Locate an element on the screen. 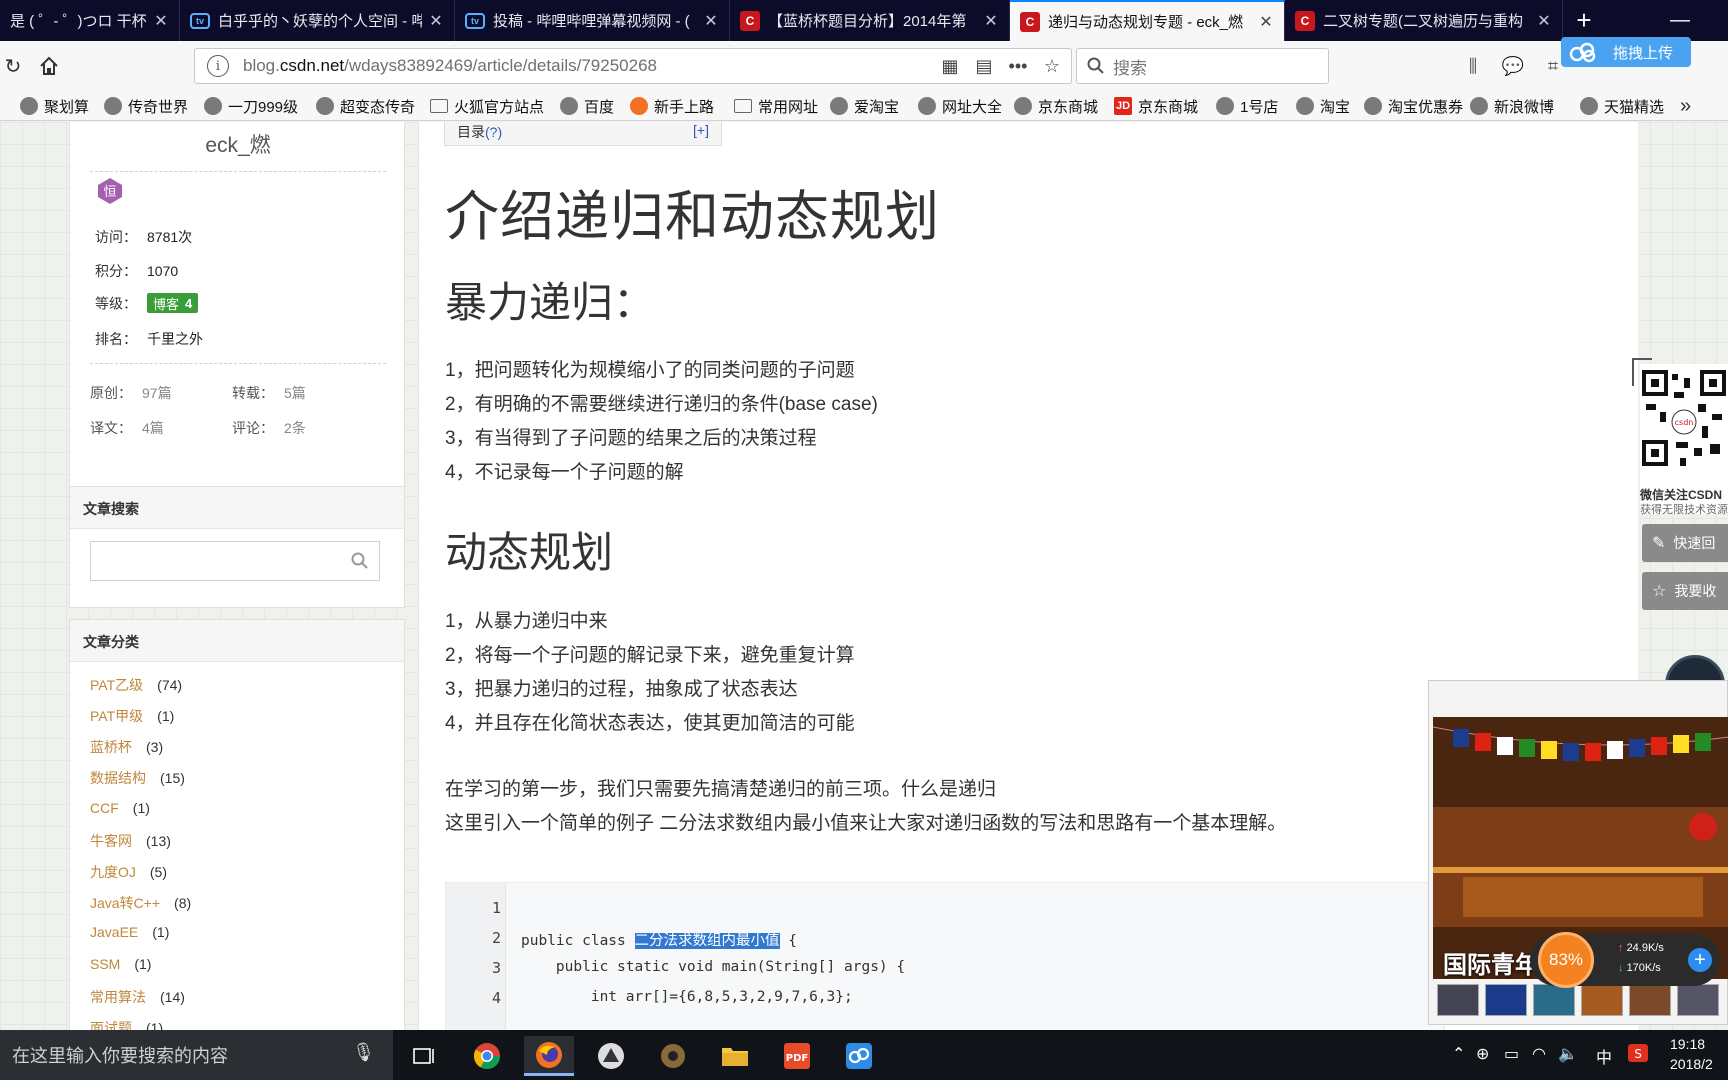 The height and width of the screenshot is (1080, 1728). qr-code-icon: ▦ is located at coordinates (950, 66).